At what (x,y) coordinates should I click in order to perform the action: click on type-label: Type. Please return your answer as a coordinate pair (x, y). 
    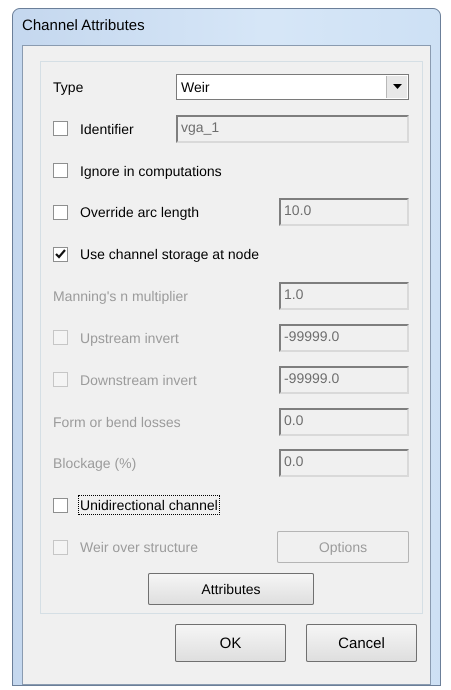
    Looking at the image, I should click on (68, 86).